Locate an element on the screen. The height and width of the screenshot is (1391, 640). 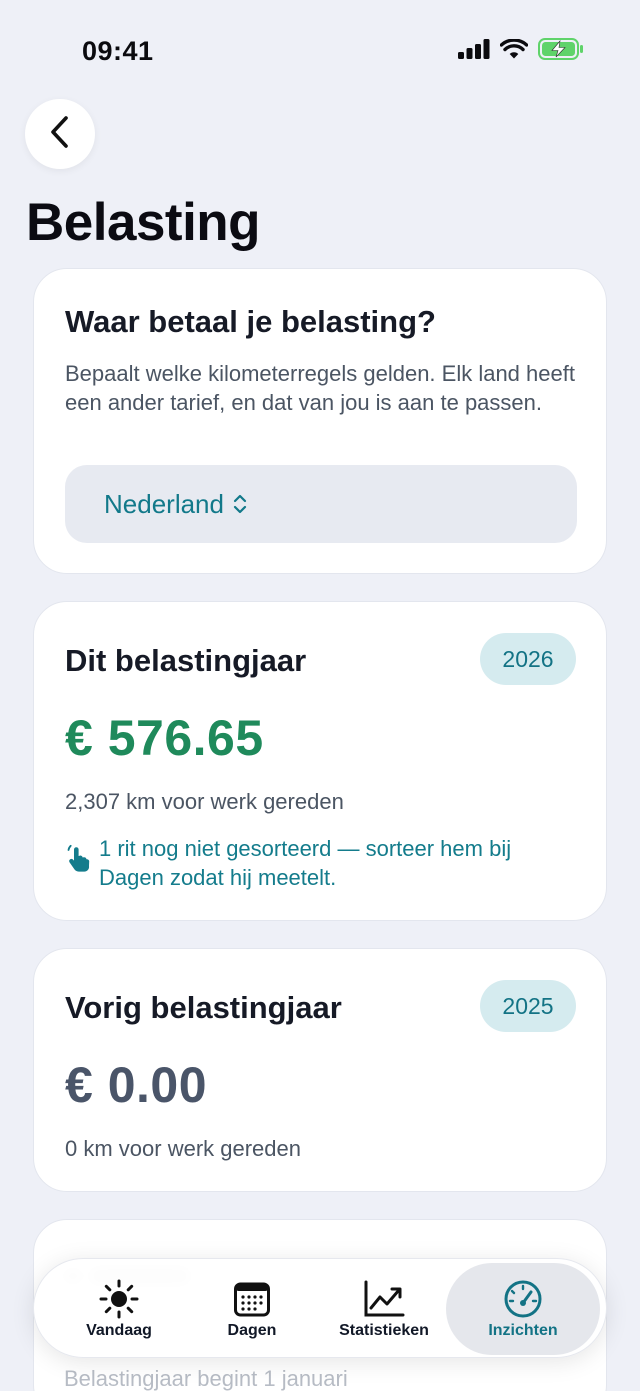
status-icons is located at coordinates (521, 51).